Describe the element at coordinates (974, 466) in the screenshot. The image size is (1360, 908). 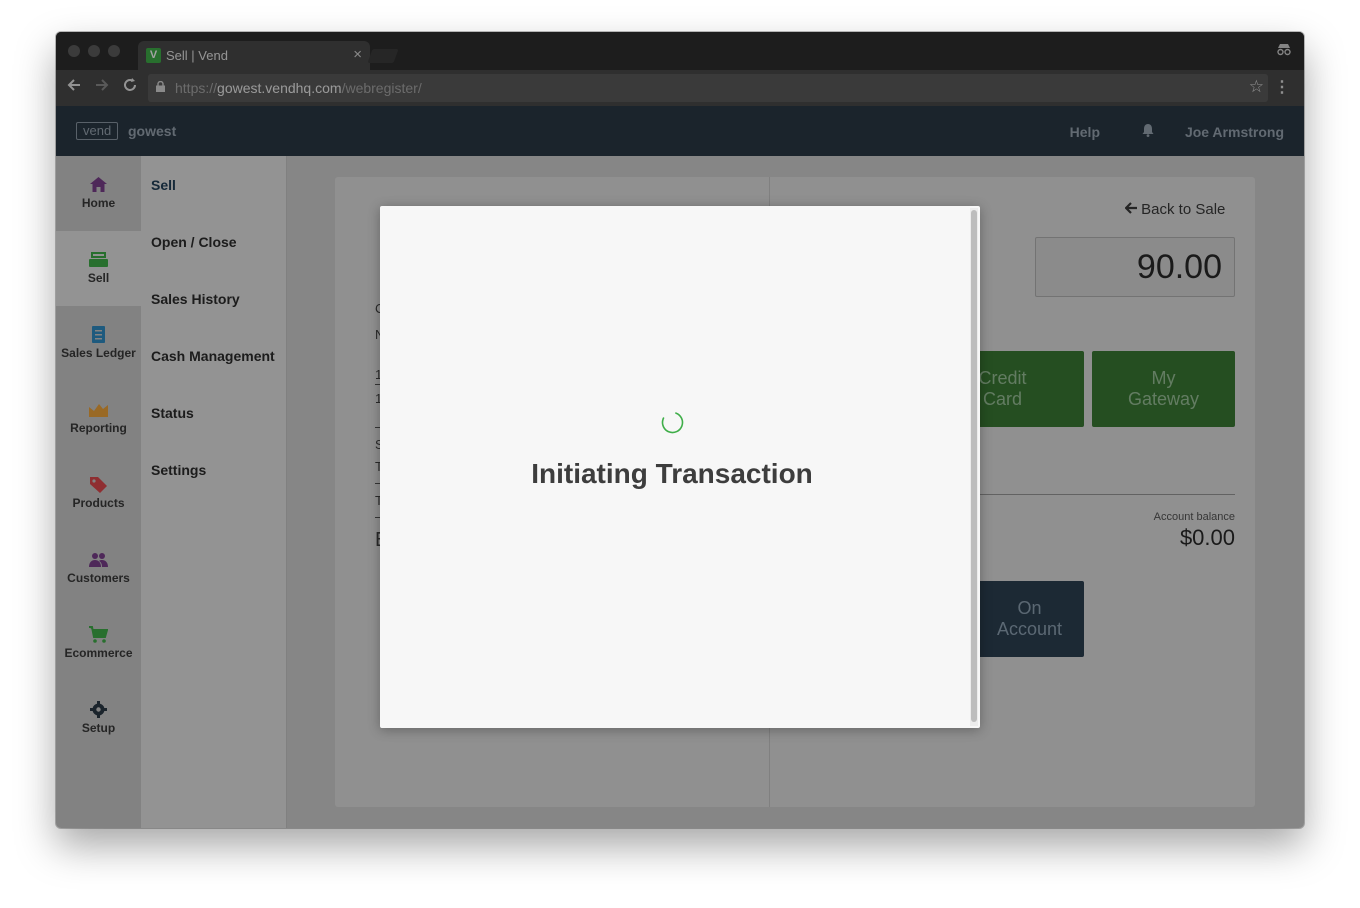
I see `modal-scrollbar-thumb` at that location.